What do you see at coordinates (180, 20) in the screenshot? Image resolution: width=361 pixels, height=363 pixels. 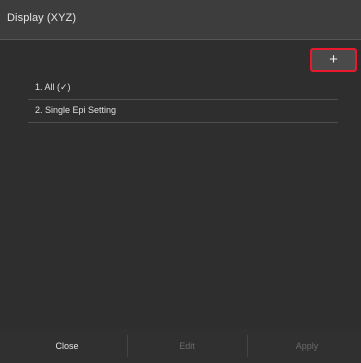 I see `title-bar: Display (XYZ)` at bounding box center [180, 20].